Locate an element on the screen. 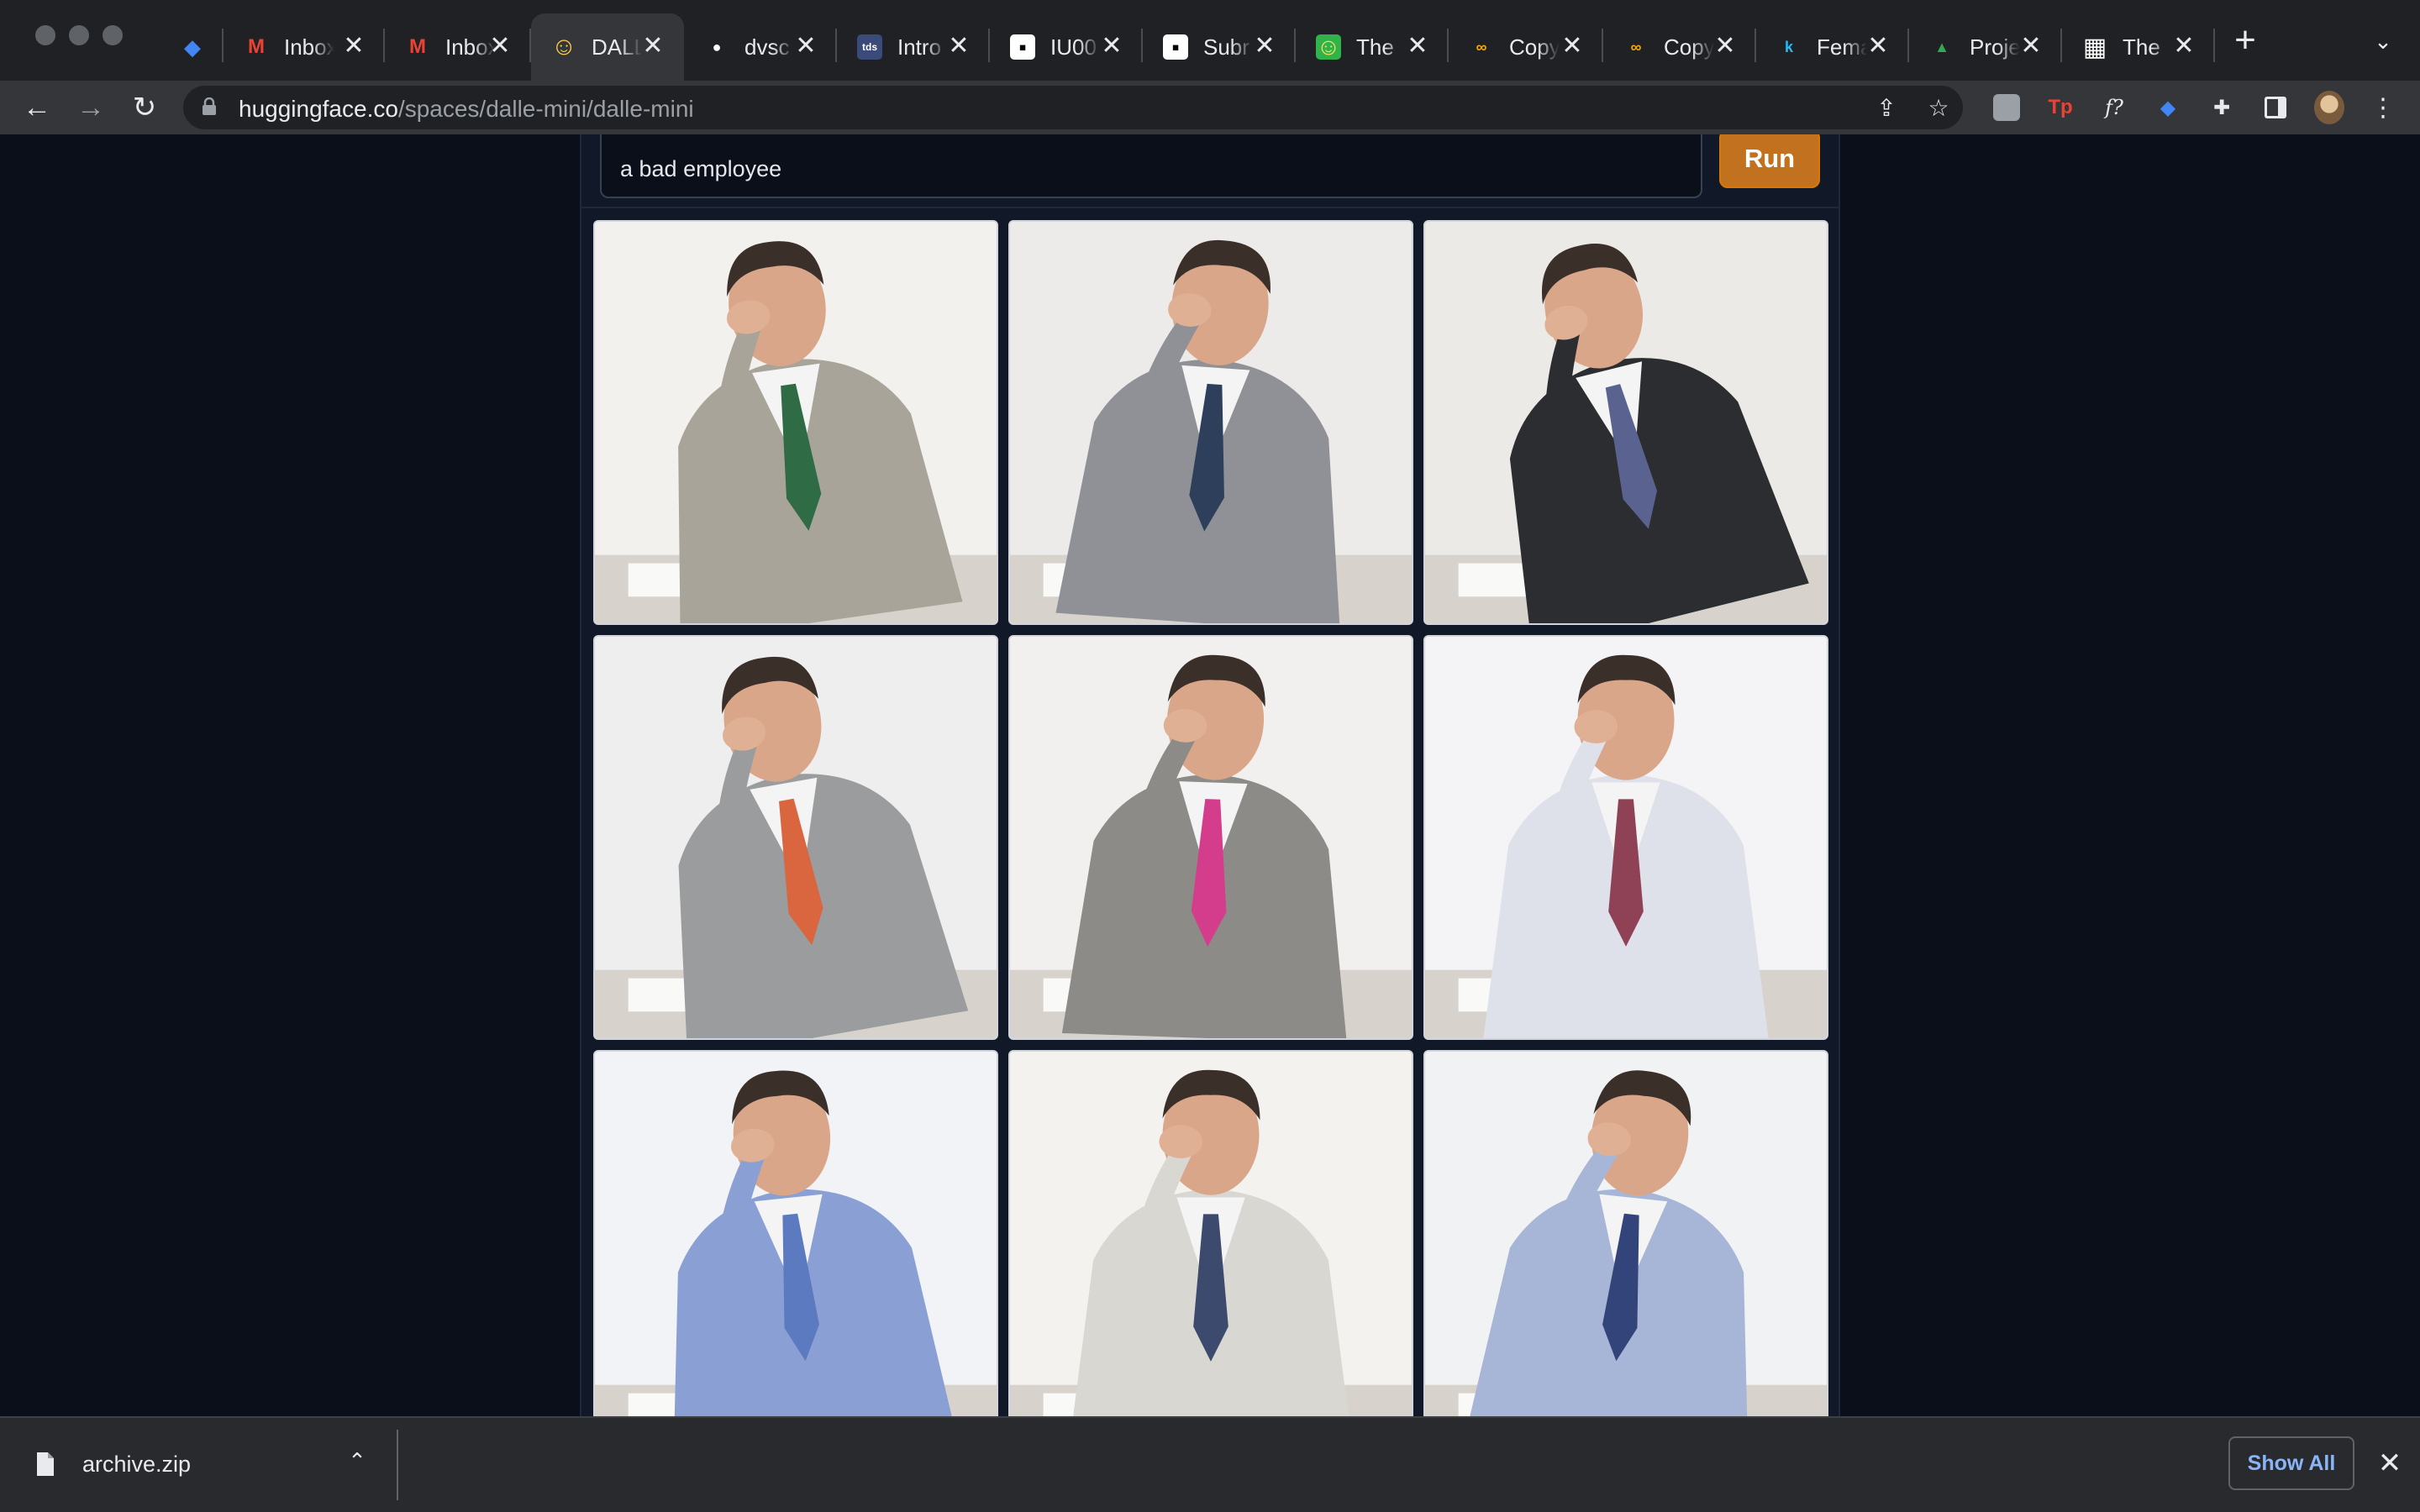  bookmark-star-icon: ☆ is located at coordinates (1938, 108).